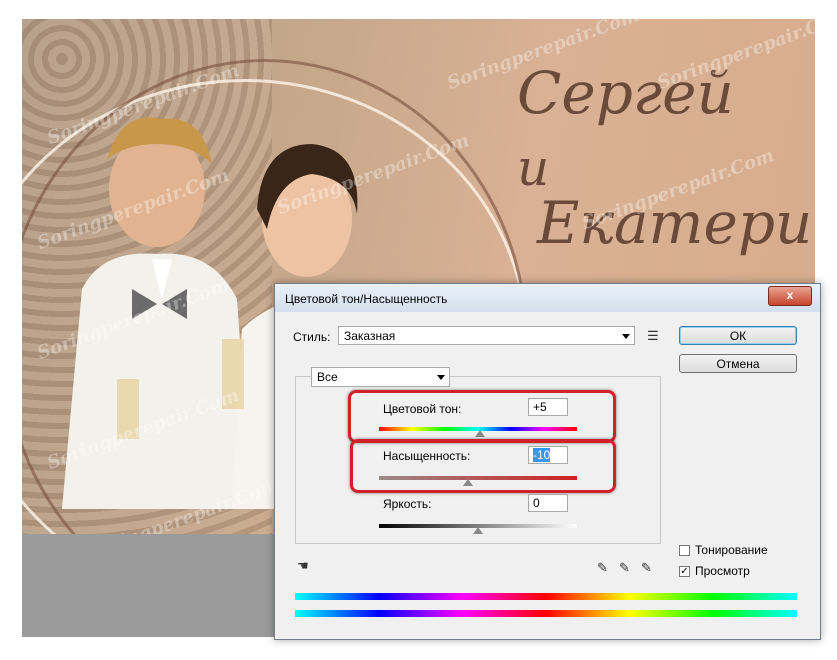 The image size is (837, 660). Describe the element at coordinates (684, 571) in the screenshot. I see `preview-checkbox: ✓` at that location.